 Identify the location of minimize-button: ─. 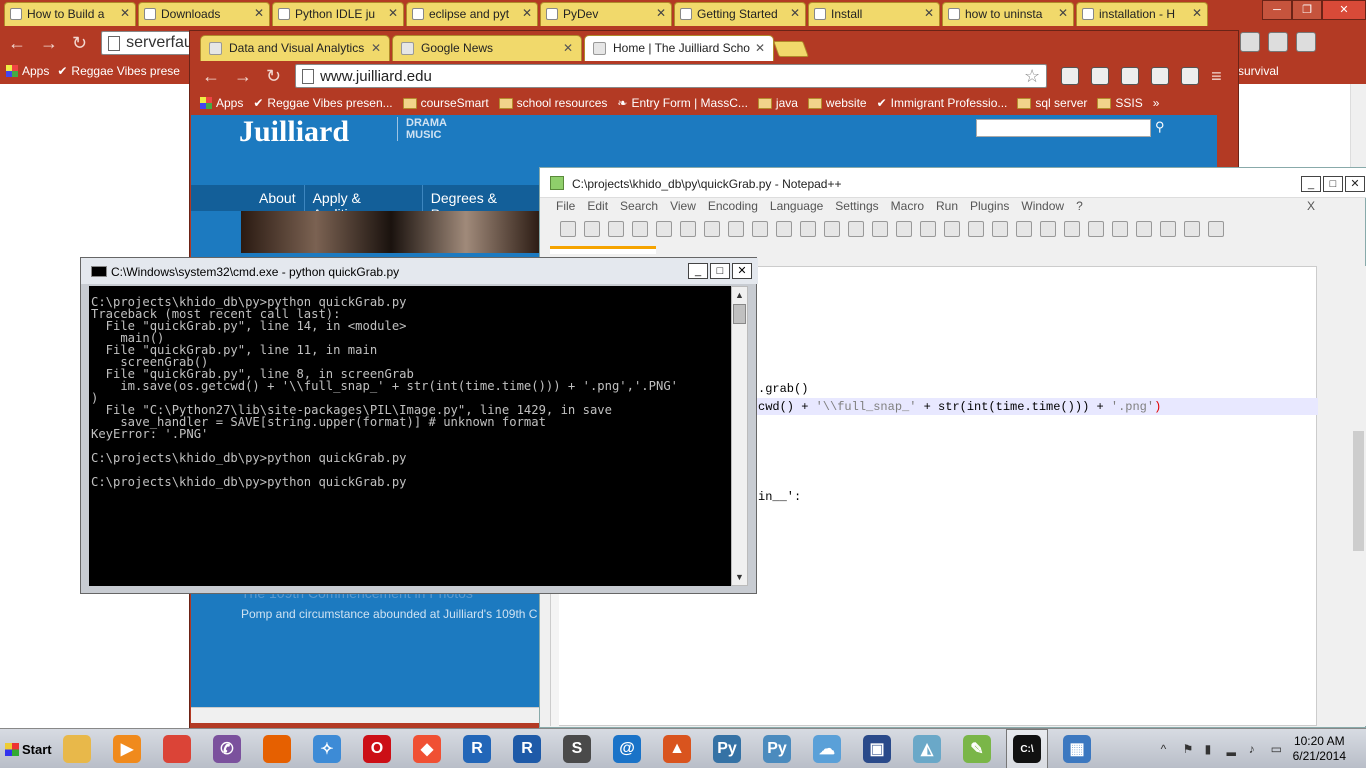
(1277, 10).